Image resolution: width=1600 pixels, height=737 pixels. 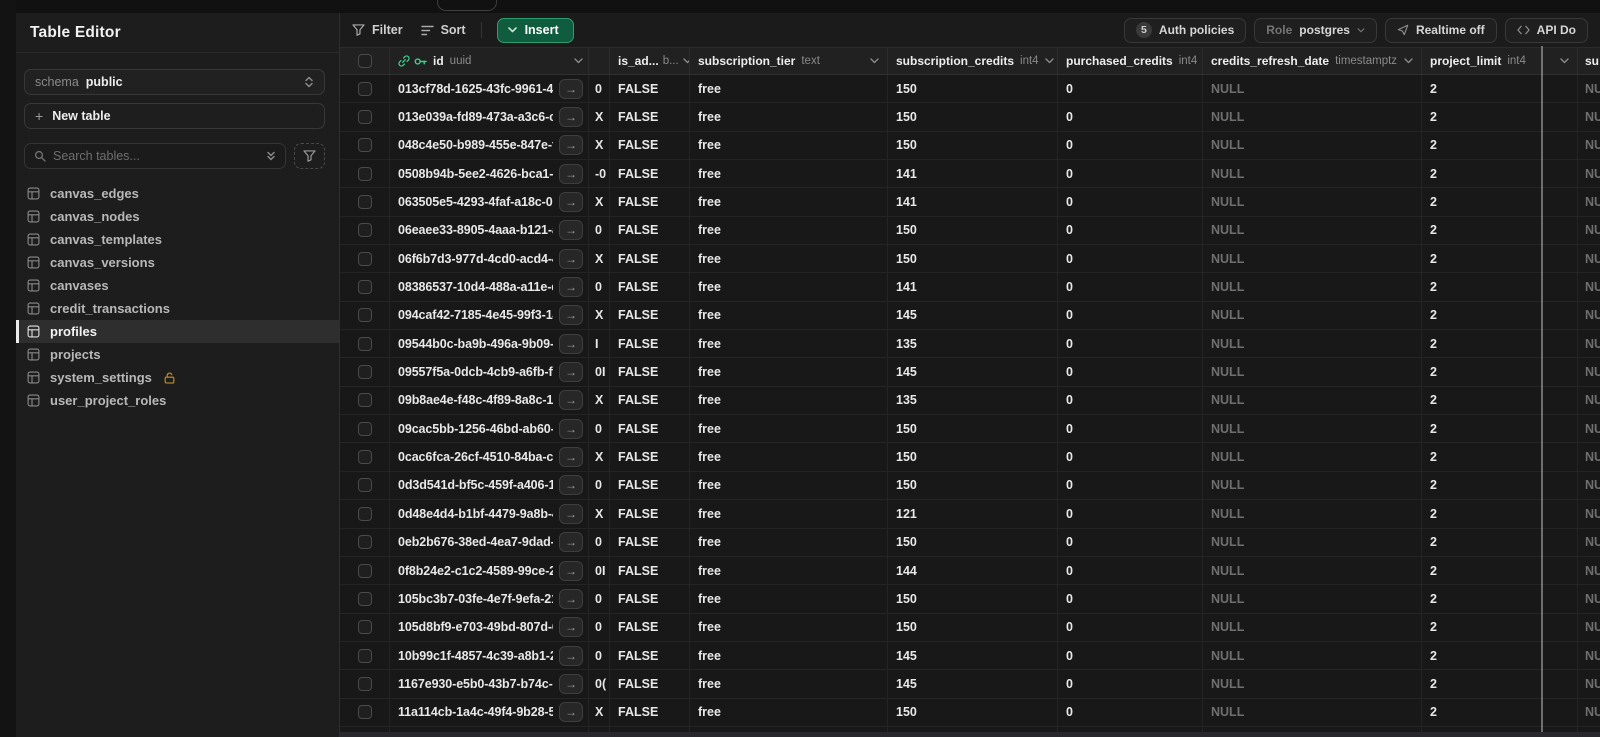 I want to click on sidebar-item-credit_transactions: credit_transactions, so click(x=177, y=308).